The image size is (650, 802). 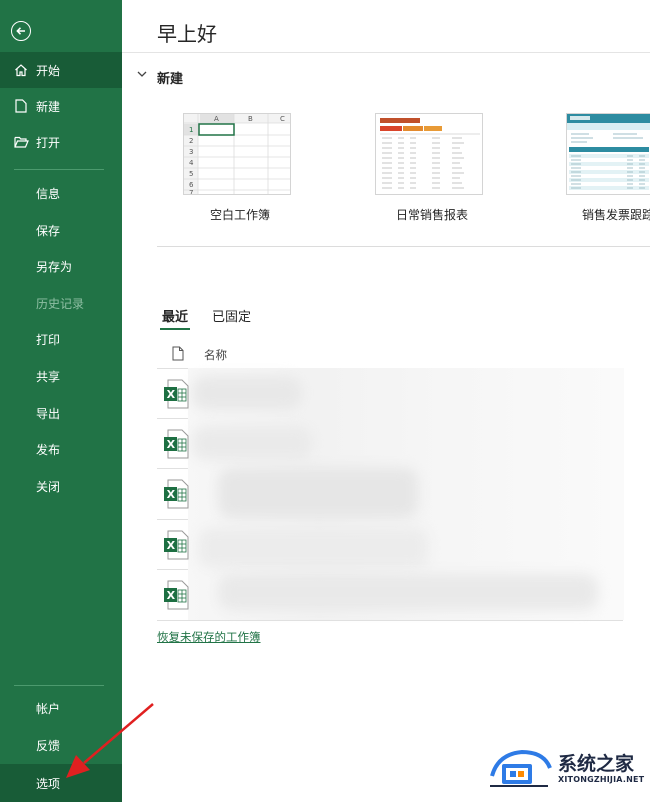 What do you see at coordinates (175, 329) in the screenshot?
I see `active-tab-indicator` at bounding box center [175, 329].